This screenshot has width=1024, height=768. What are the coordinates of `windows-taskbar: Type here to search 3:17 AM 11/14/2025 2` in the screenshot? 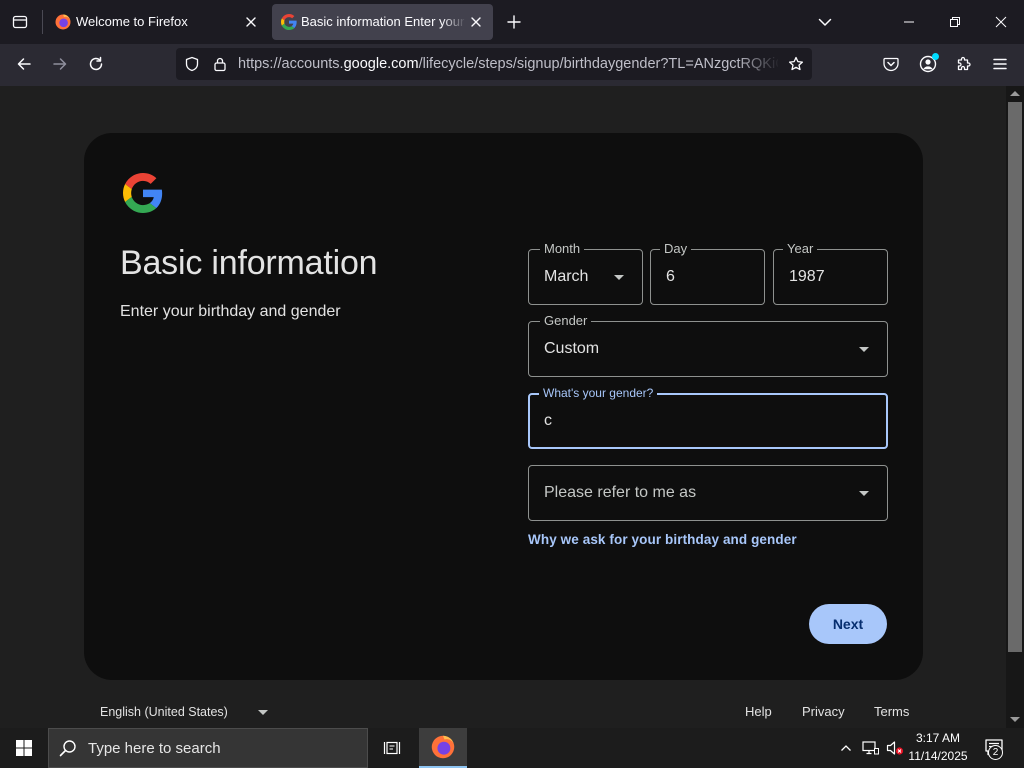 It's located at (512, 748).